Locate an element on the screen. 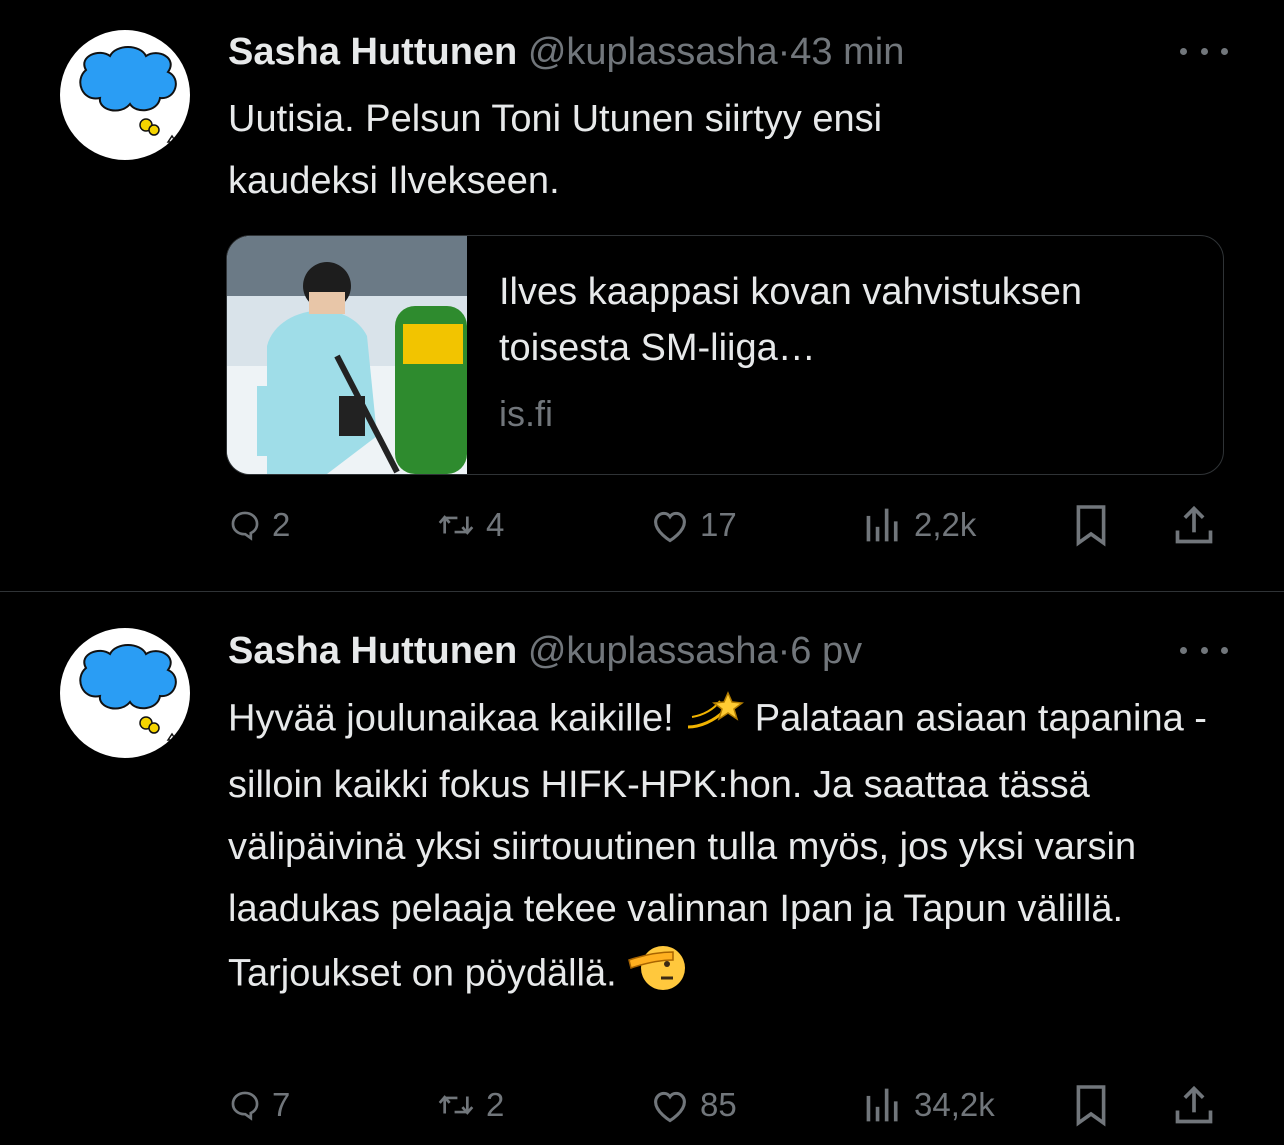 The height and width of the screenshot is (1145, 1284). views-button: 2,2k is located at coordinates (919, 525).